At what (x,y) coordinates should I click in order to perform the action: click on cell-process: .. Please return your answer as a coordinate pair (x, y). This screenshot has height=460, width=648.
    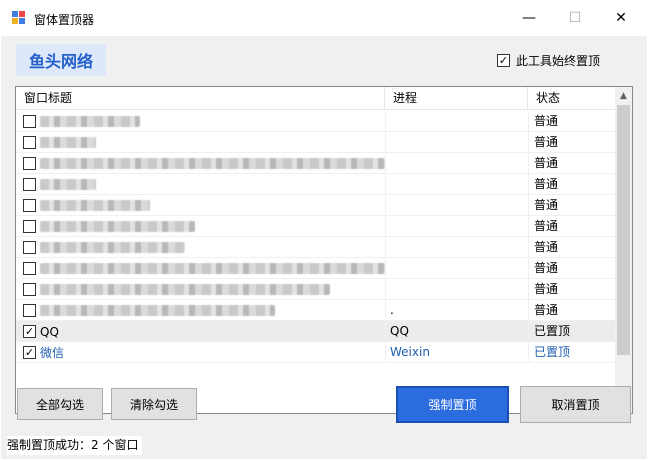
    Looking at the image, I should click on (456, 310).